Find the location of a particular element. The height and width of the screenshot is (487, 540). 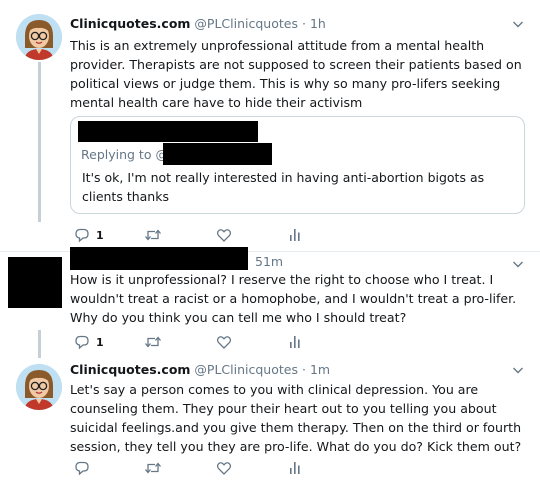

reply-button is located at coordinates (82, 468).